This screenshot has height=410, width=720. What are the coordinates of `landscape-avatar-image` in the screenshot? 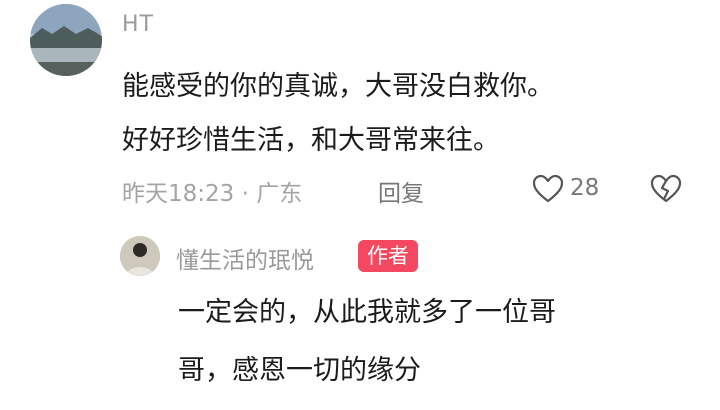 It's located at (66, 40).